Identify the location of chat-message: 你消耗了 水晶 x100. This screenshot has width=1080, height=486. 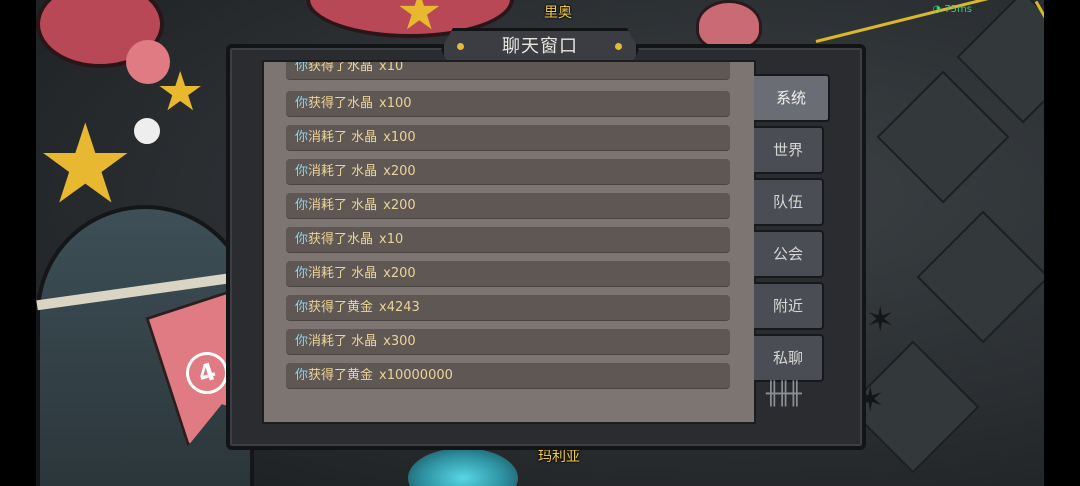
(508, 137).